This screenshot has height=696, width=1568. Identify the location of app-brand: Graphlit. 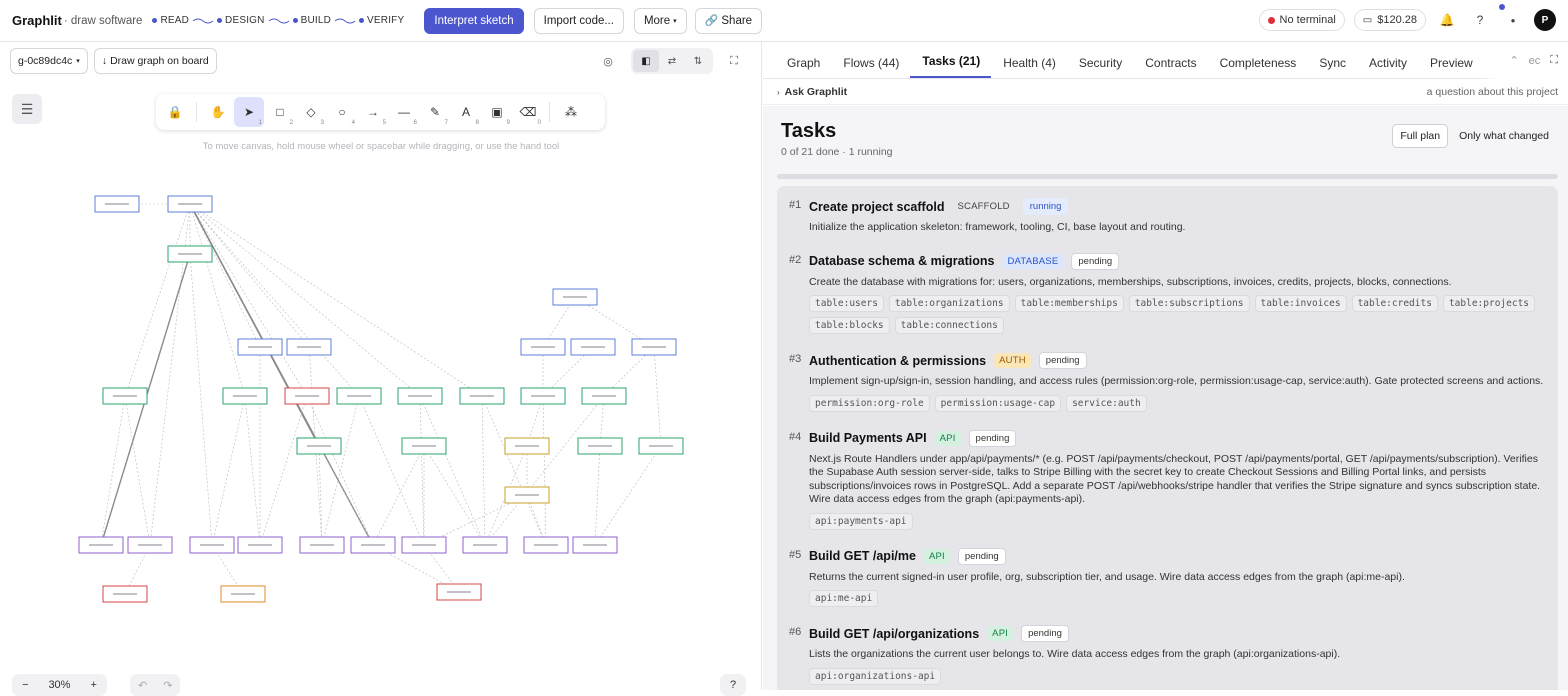
(37, 20).